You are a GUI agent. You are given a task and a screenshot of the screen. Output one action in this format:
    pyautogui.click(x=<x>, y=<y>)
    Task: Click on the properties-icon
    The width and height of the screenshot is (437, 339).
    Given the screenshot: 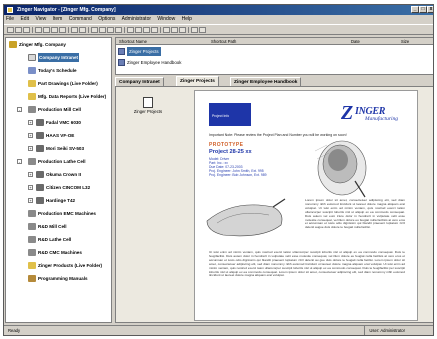 What is the action you would take?
    pyautogui.click(x=74, y=30)
    